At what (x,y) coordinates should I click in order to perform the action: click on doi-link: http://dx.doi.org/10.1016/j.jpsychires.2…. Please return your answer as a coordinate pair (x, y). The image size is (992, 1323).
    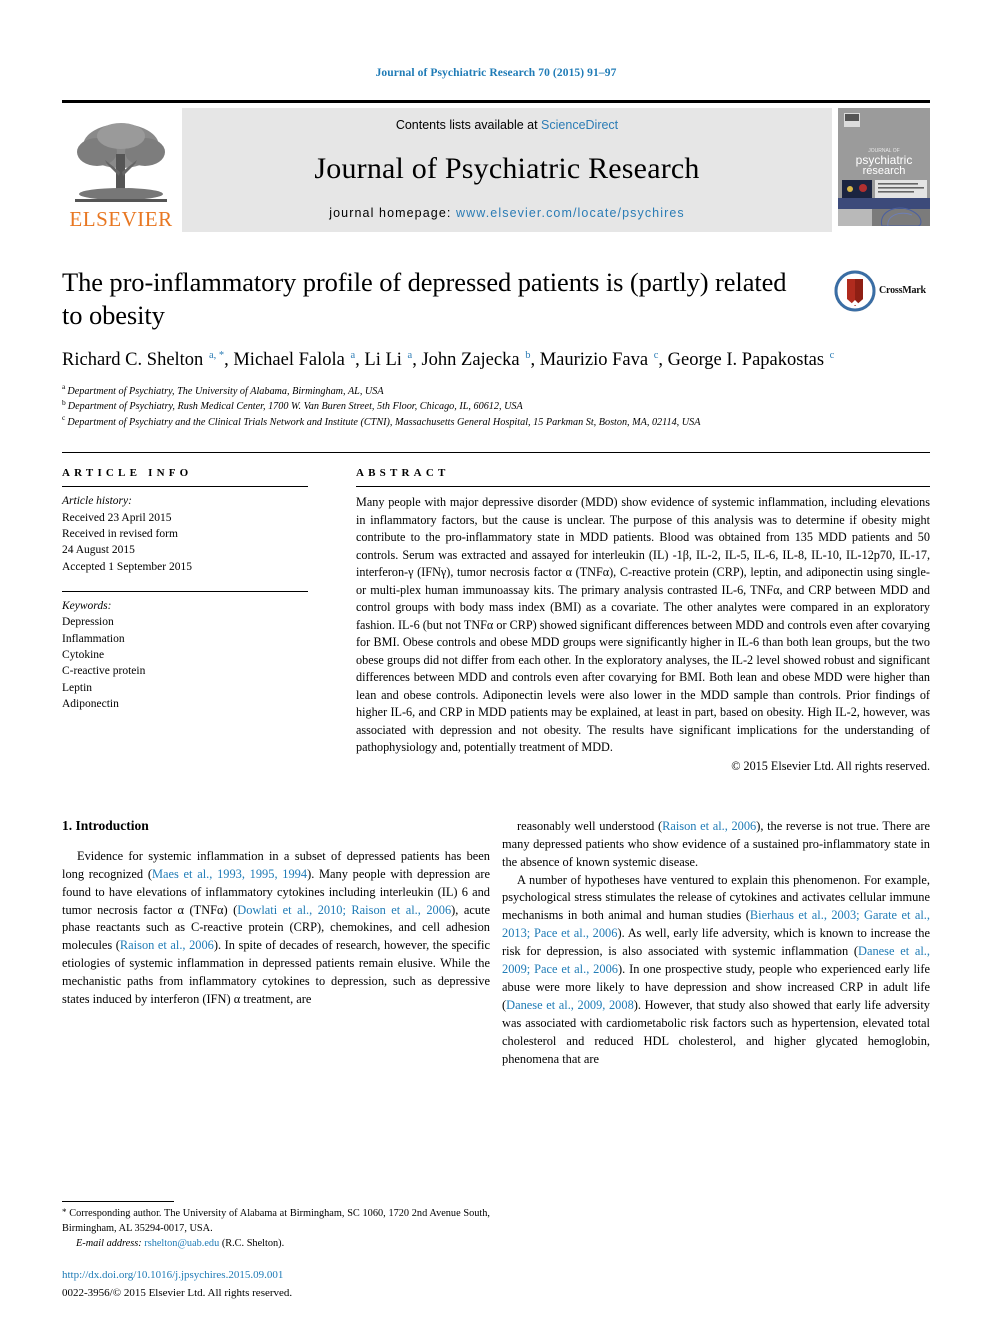
    Looking at the image, I should click on (276, 1275).